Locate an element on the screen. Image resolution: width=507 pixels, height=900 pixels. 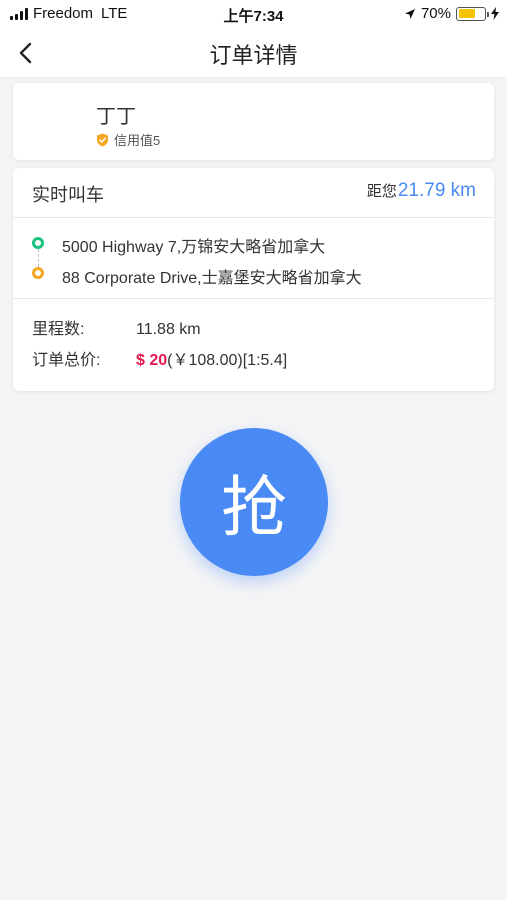
distance: 距您 21.79 km is located at coordinates (421, 191).